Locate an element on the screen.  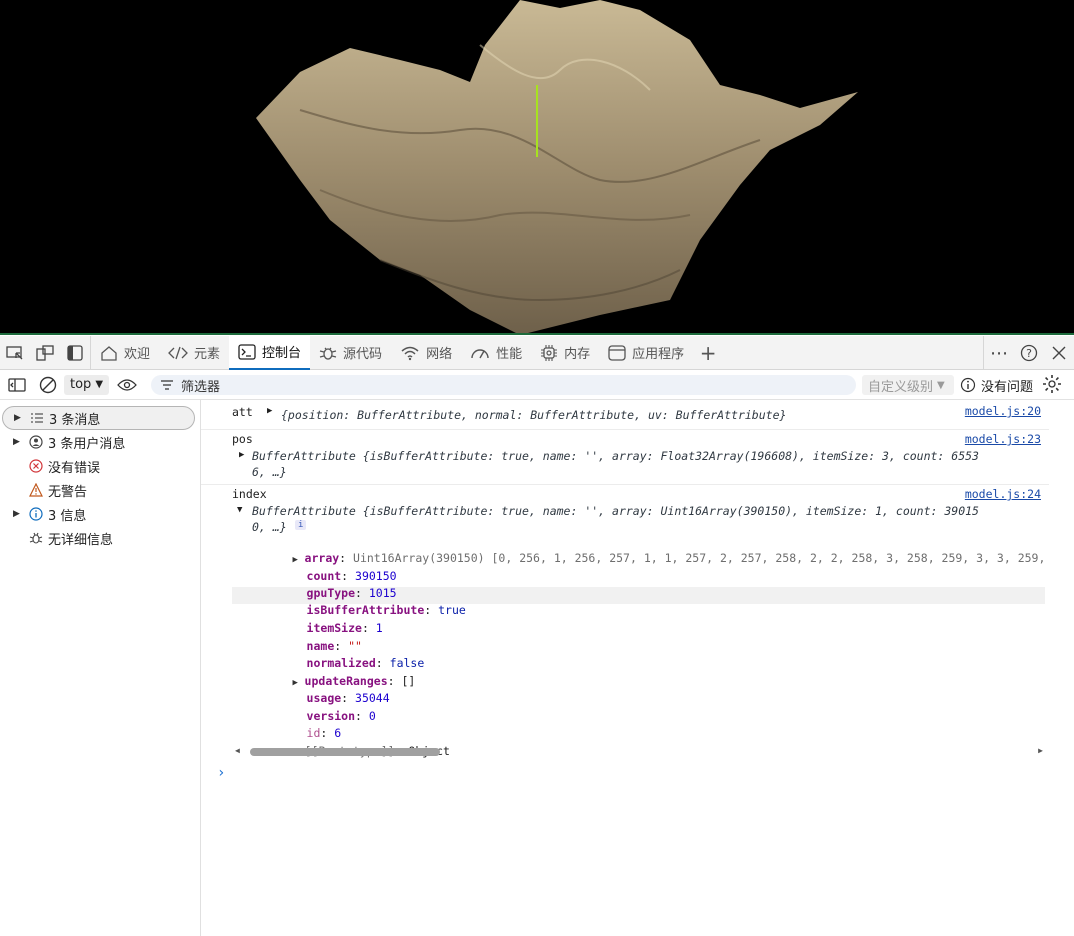
dock-sidebar-icon is located at coordinates (75, 352).